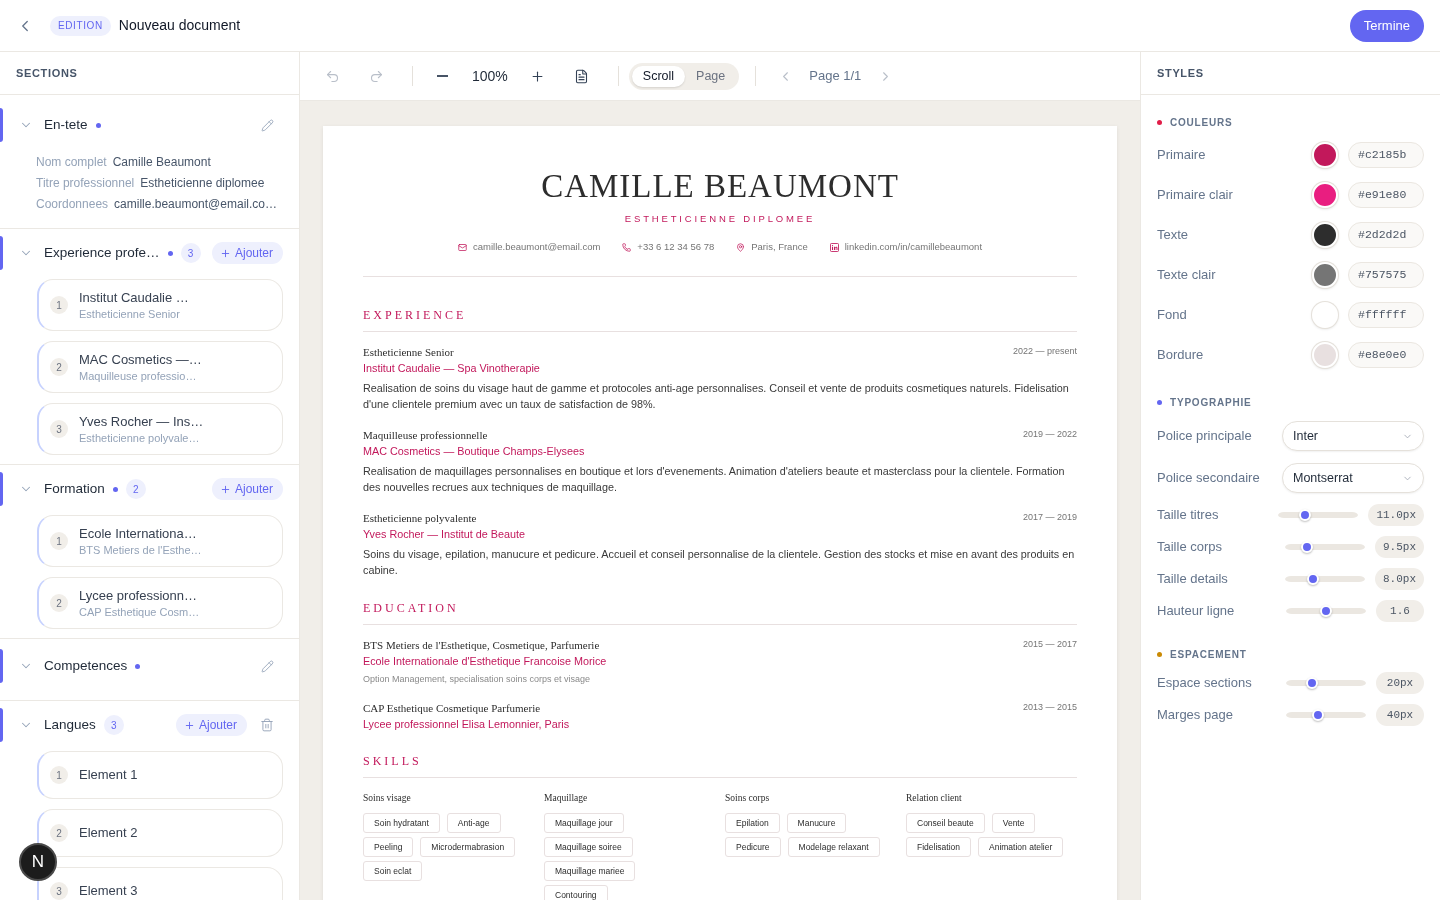 The image size is (1440, 900). I want to click on hex-input: #e91e80, so click(1386, 195).